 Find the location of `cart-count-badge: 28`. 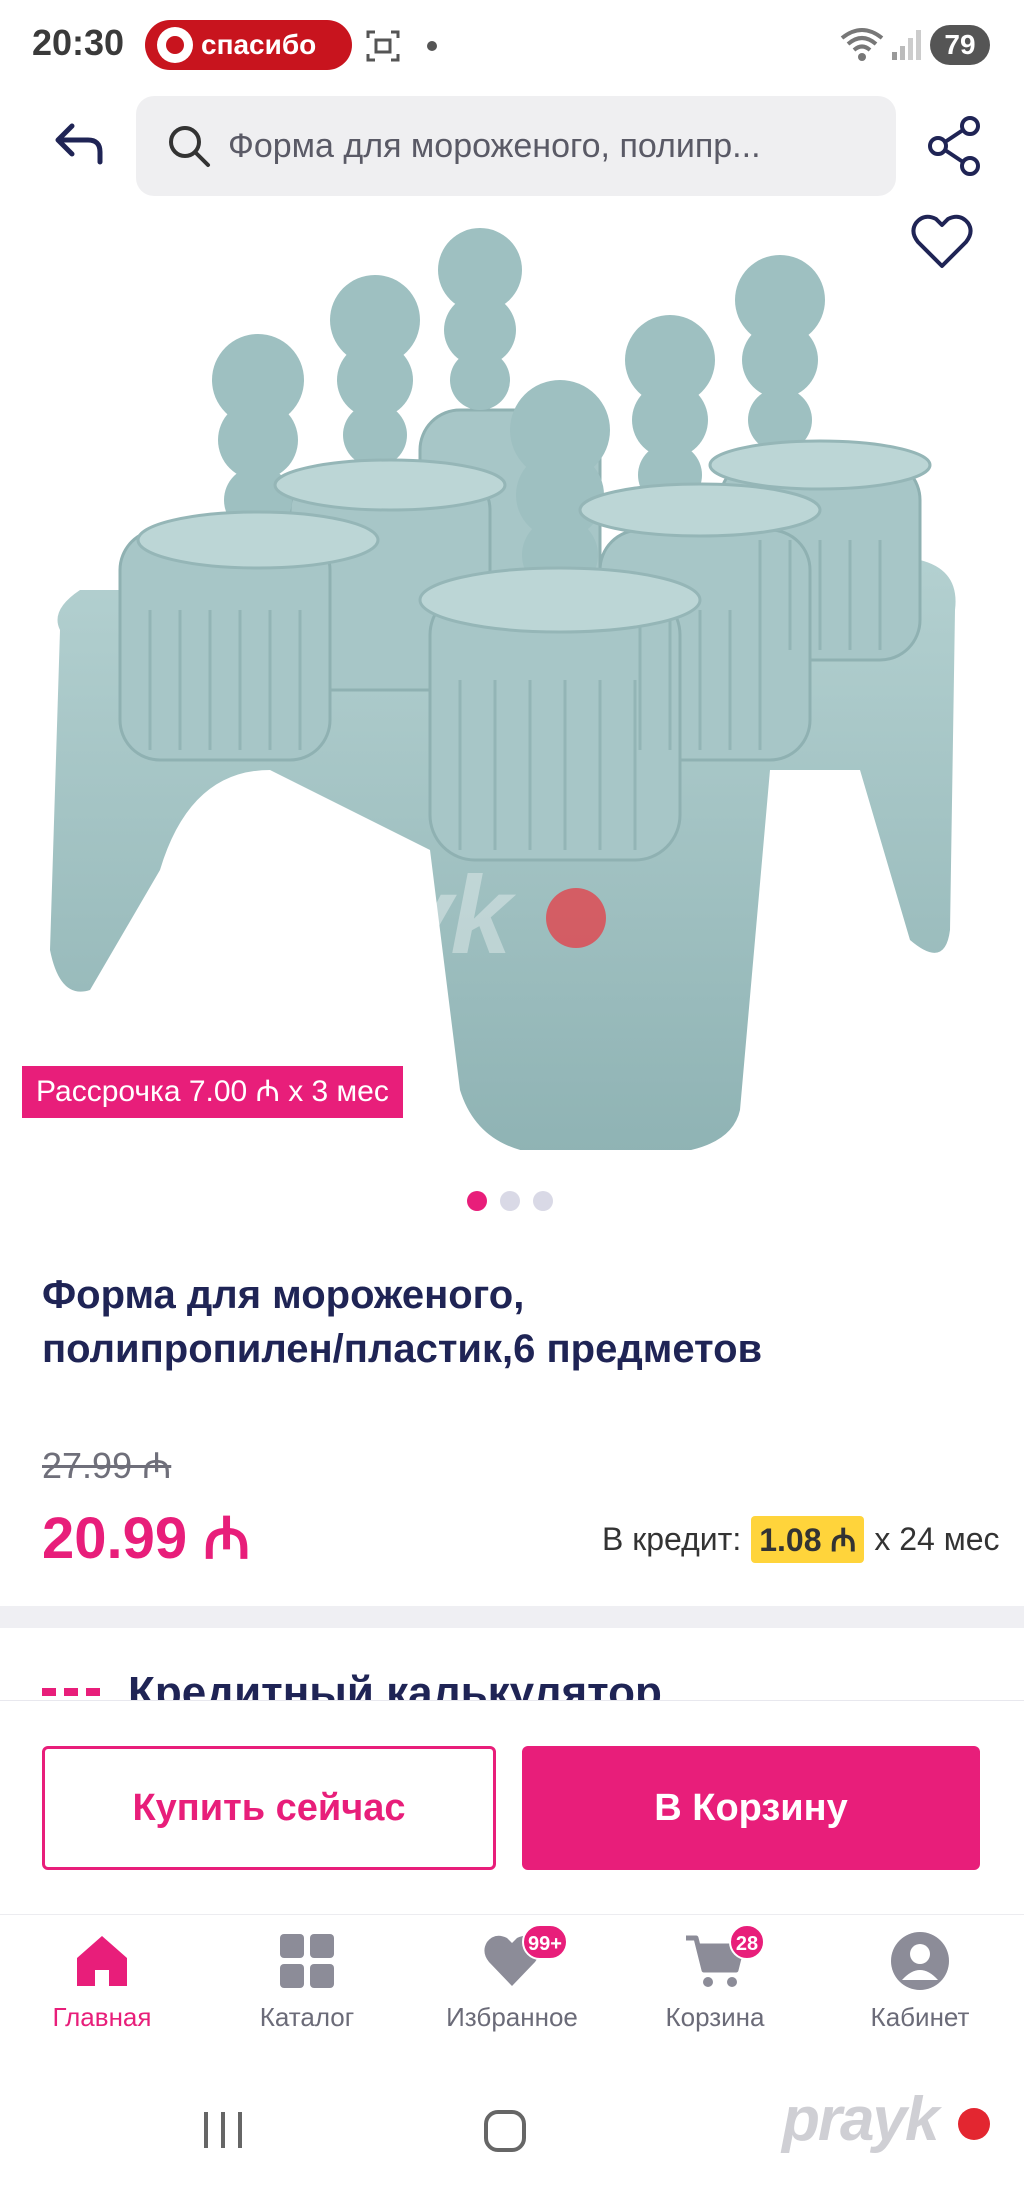

cart-count-badge: 28 is located at coordinates (747, 1942).